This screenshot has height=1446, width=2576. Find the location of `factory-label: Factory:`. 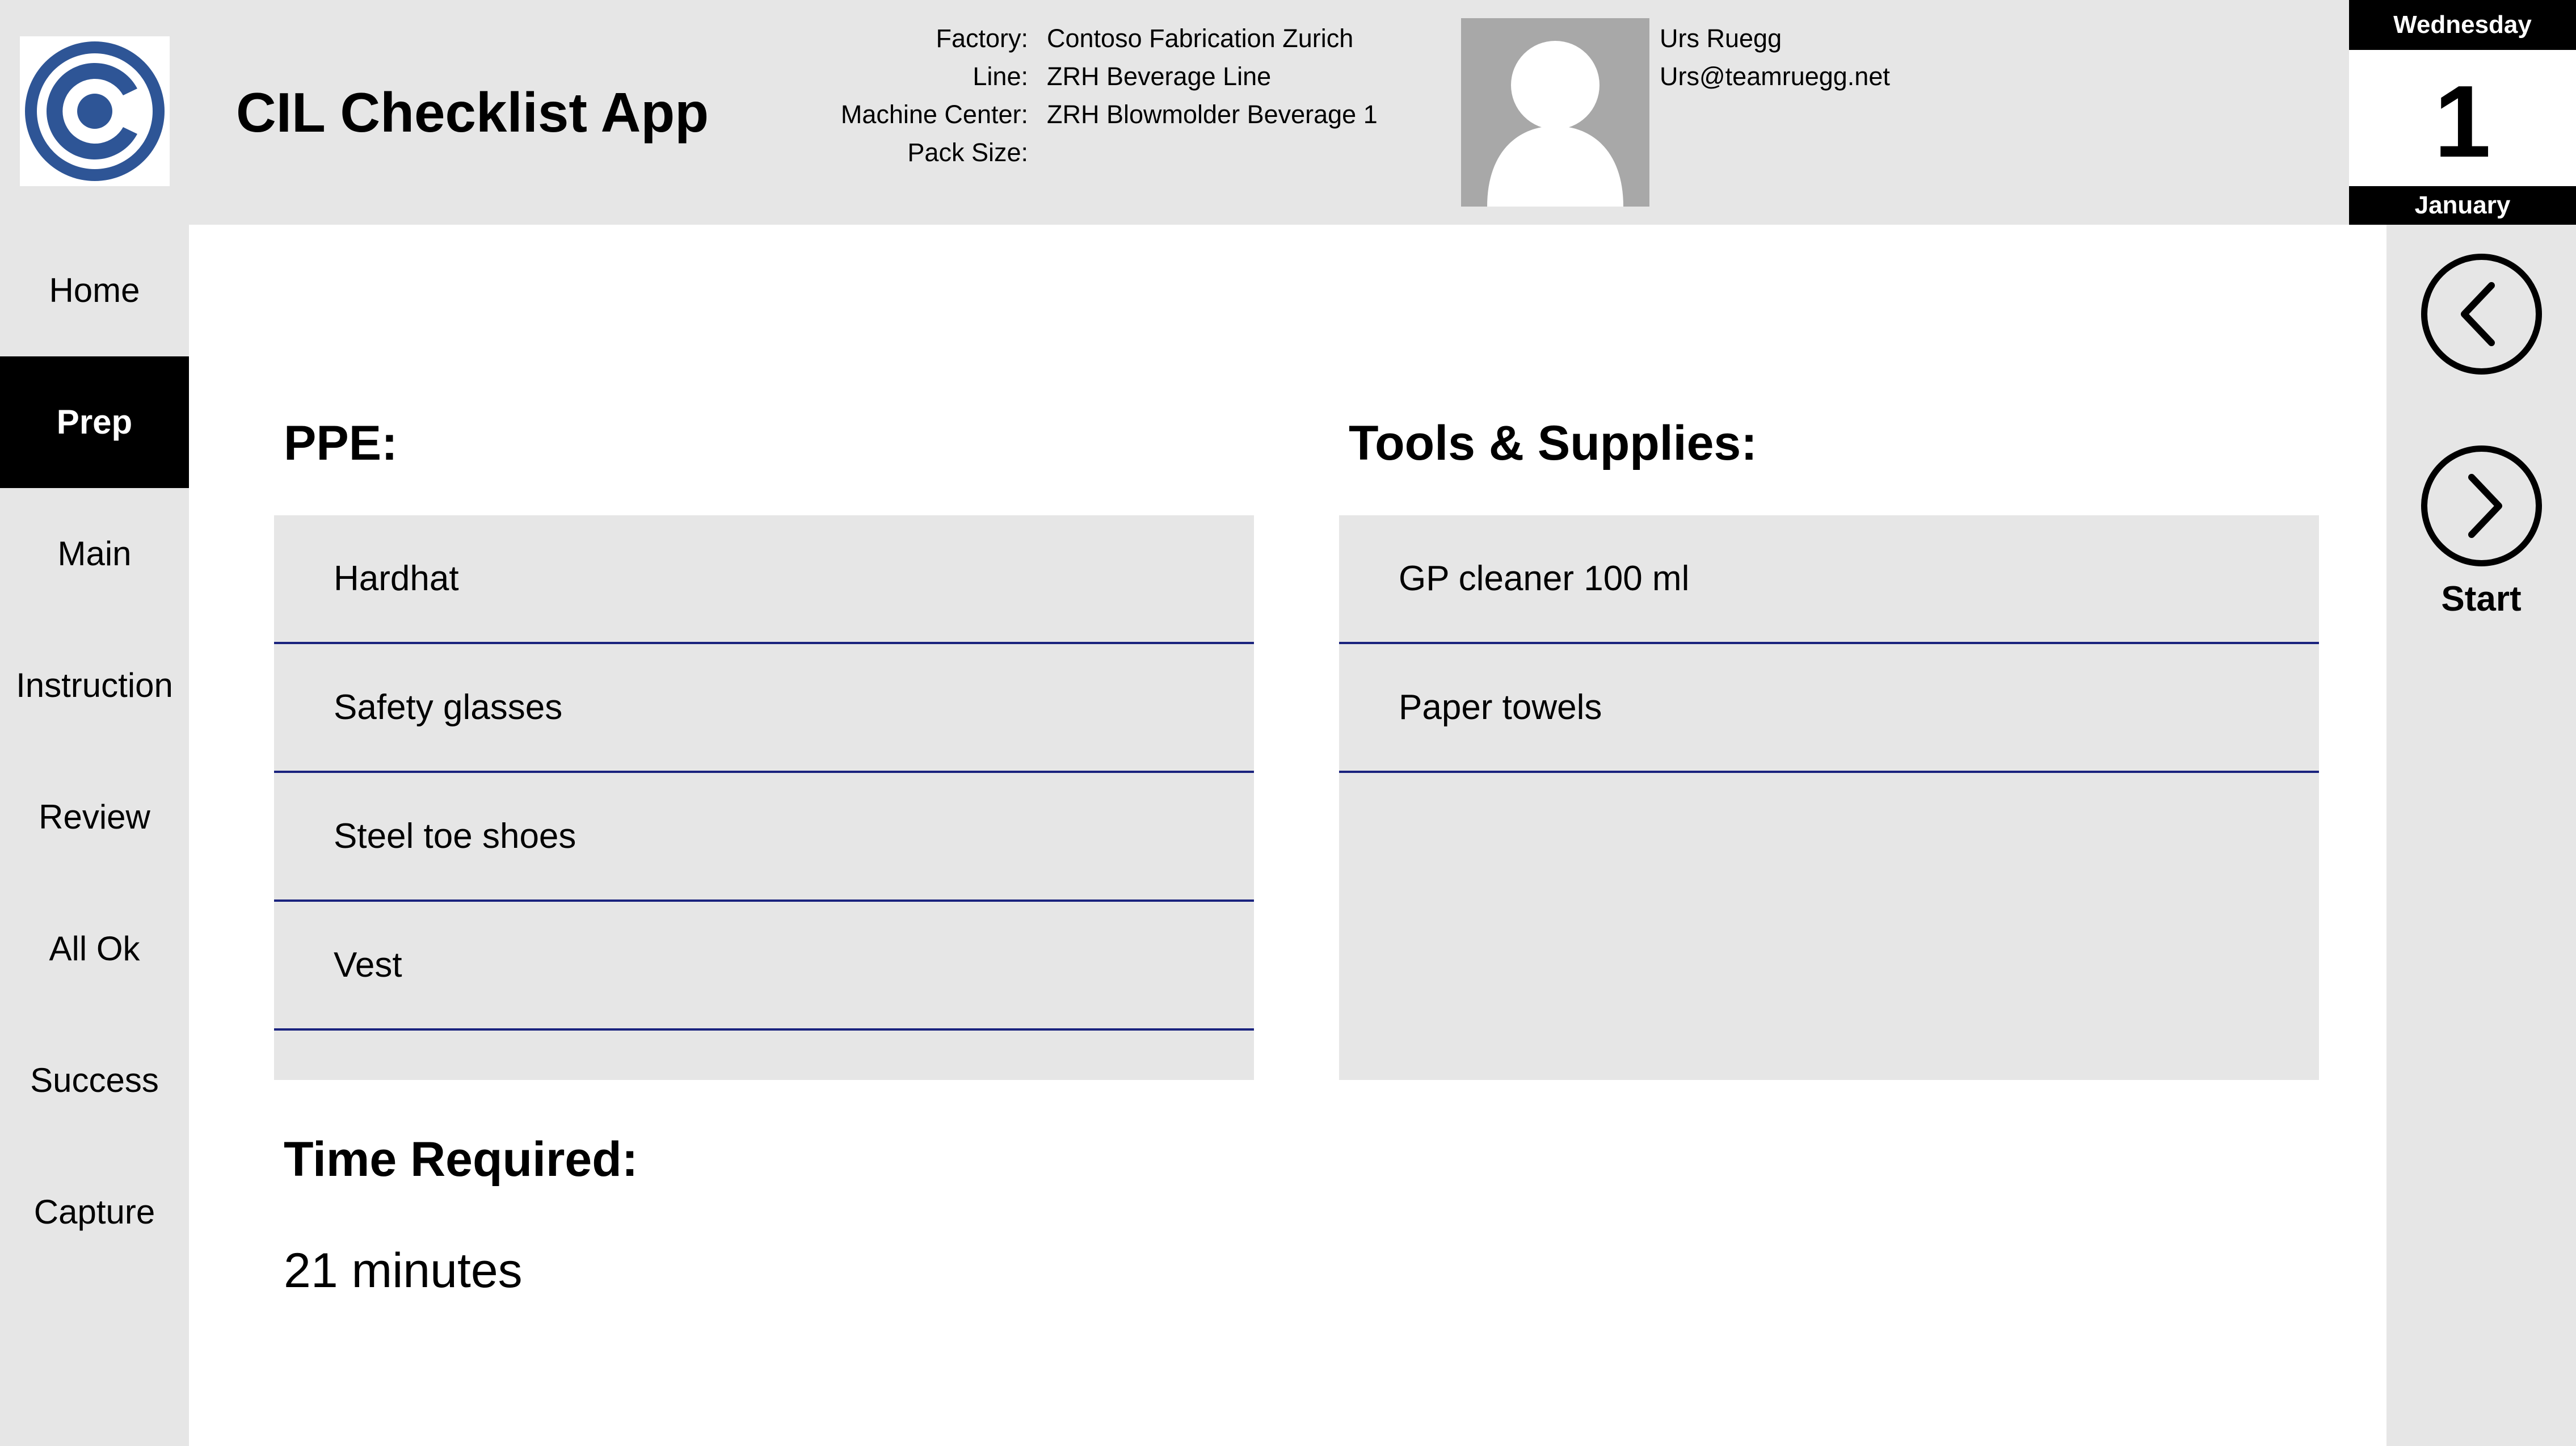

factory-label: Factory: is located at coordinates (982, 38).